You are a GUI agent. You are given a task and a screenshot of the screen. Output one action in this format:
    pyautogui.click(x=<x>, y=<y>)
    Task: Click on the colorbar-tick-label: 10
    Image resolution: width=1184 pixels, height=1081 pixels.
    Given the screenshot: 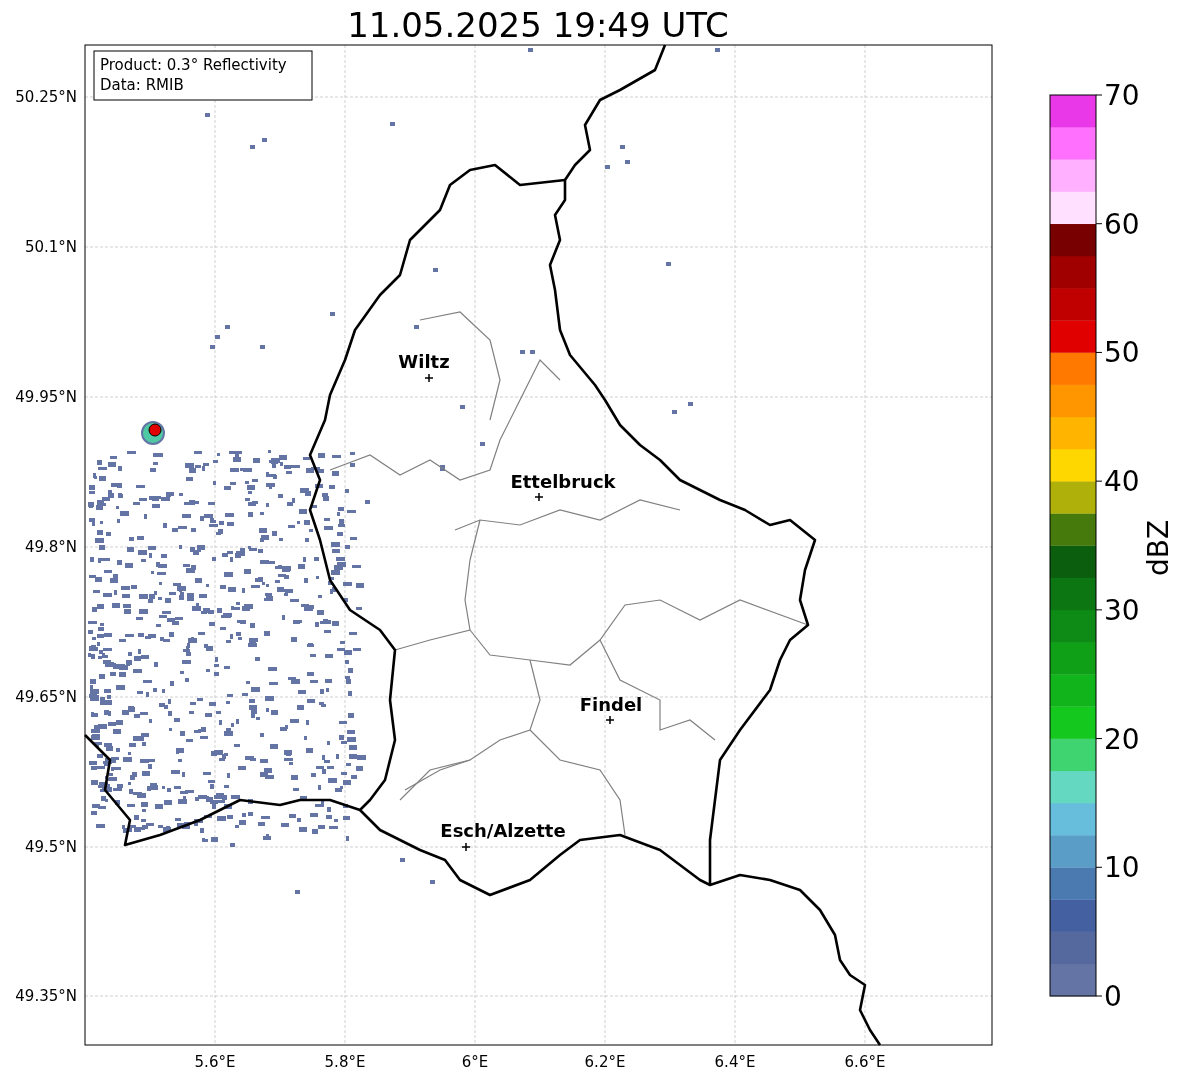 What is the action you would take?
    pyautogui.click(x=1122, y=868)
    